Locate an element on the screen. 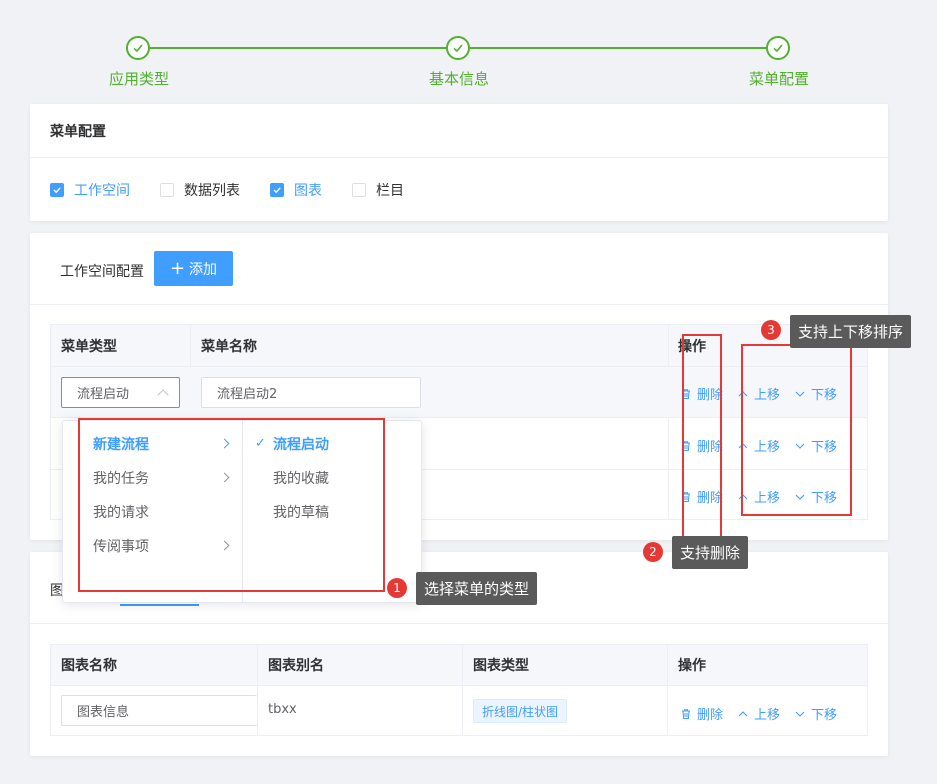 This screenshot has width=937, height=784. table-header: 图表名称 图表别名 图表类型 操作 is located at coordinates (459, 665).